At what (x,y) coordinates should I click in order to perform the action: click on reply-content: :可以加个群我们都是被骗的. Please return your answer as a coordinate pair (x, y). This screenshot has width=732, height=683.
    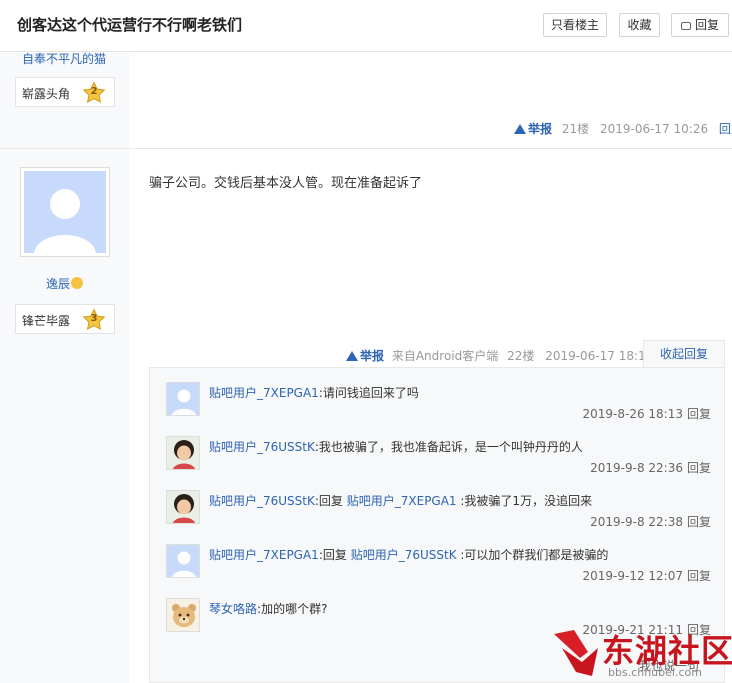
    Looking at the image, I should click on (532, 555).